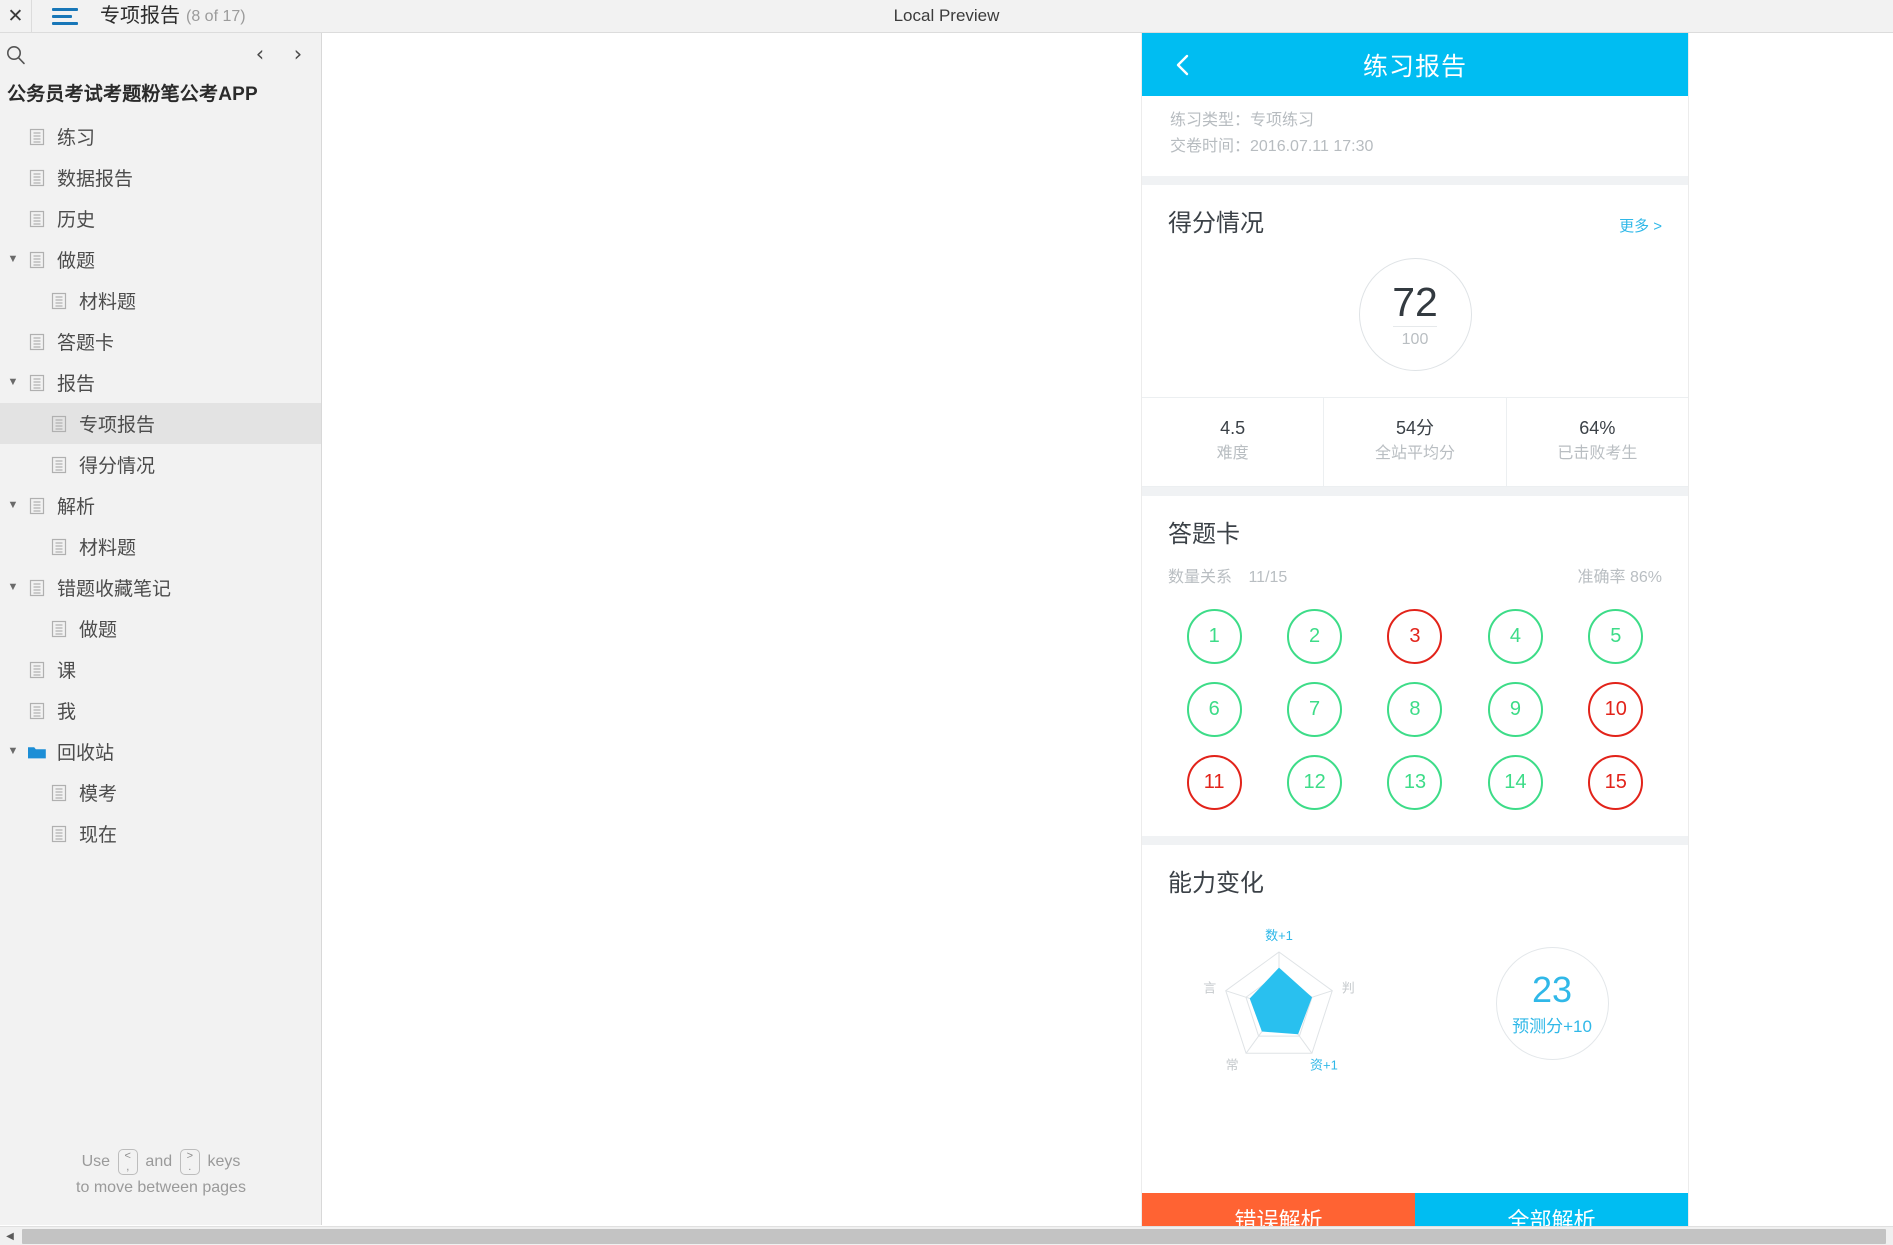 The width and height of the screenshot is (1893, 1245). I want to click on answer-bubble-15: 15, so click(1616, 782).